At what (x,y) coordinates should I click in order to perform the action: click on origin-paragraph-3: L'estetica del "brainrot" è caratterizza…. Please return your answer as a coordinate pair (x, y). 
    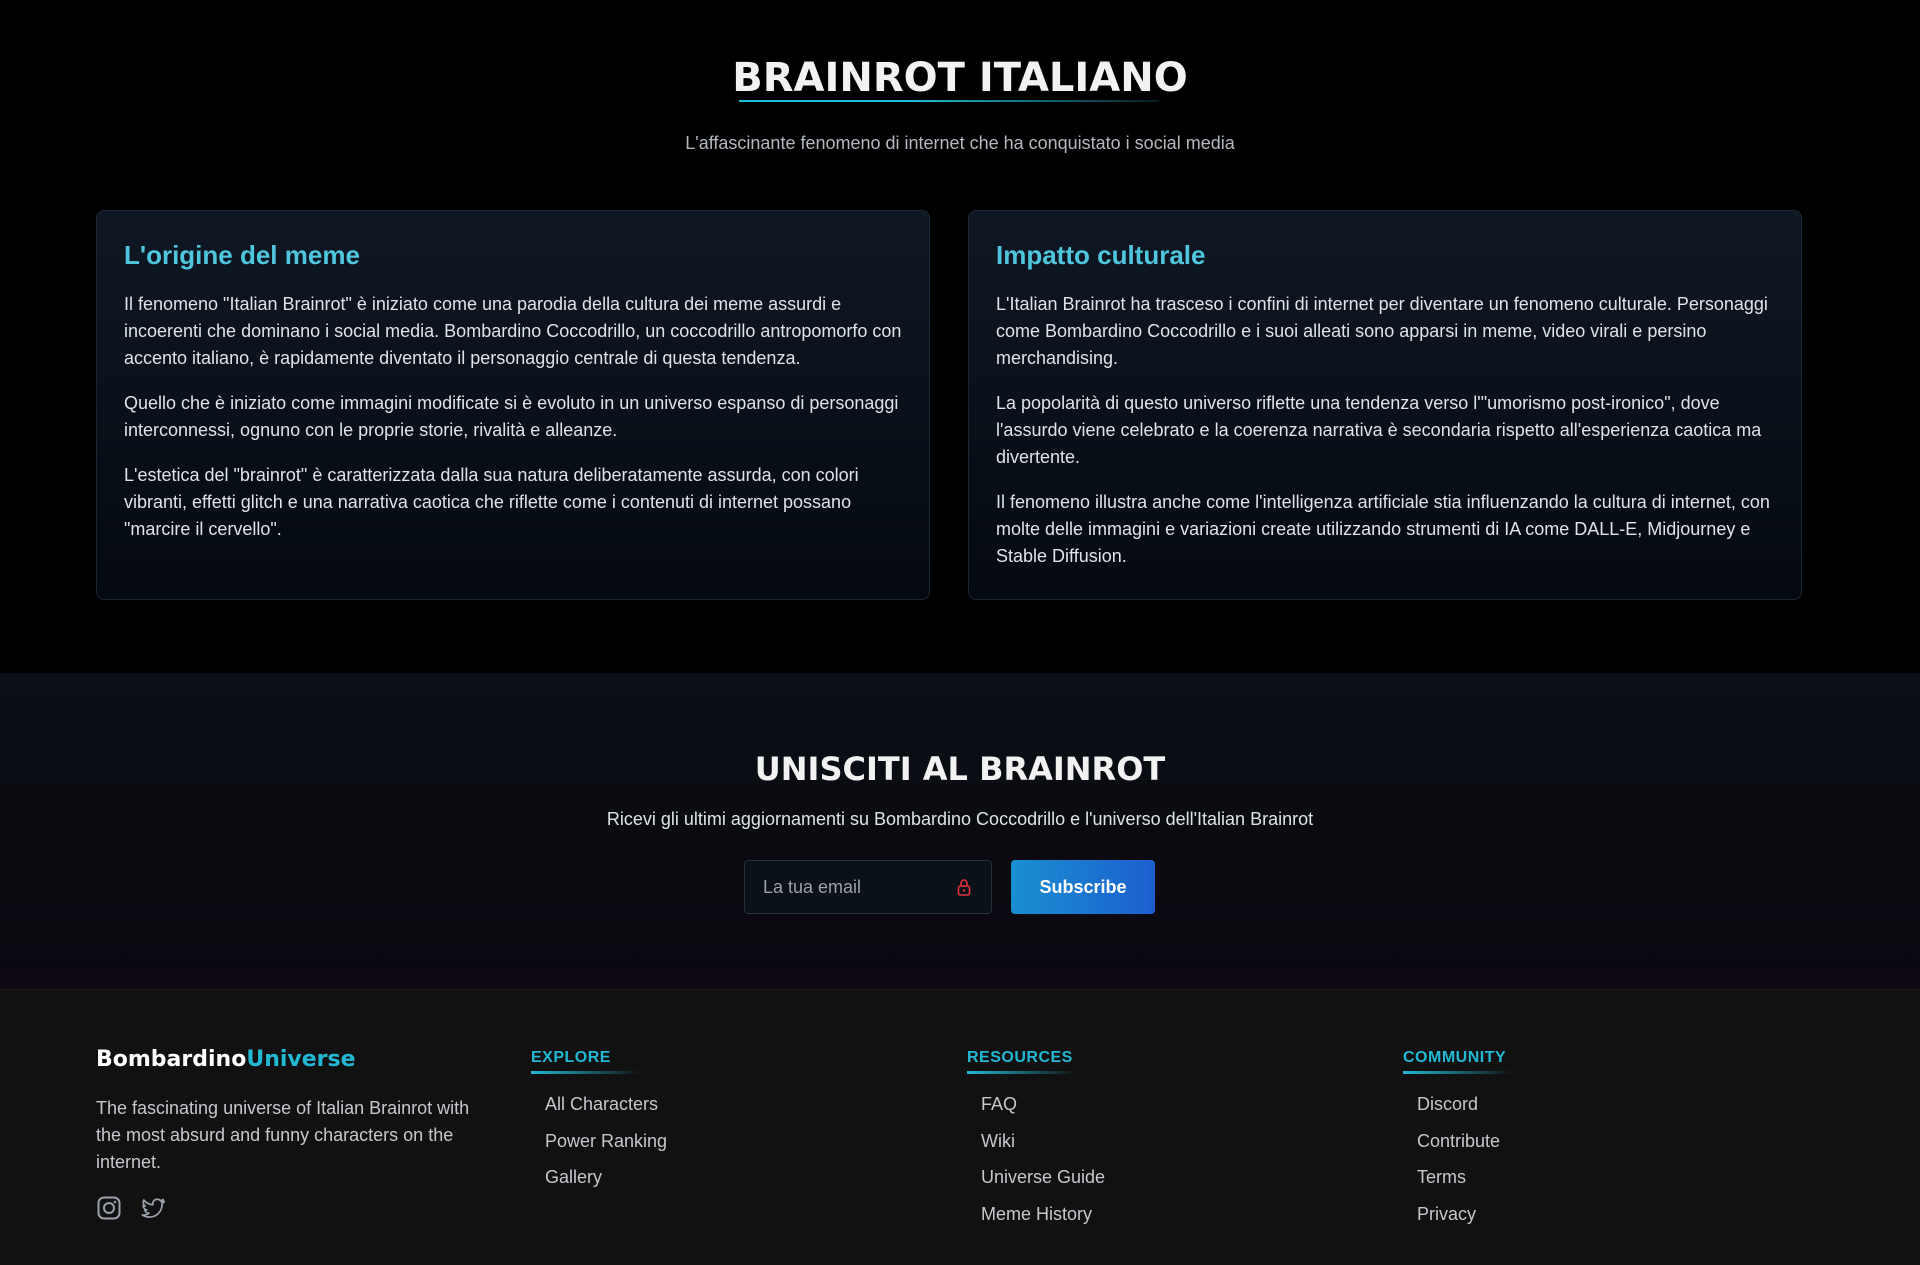
    Looking at the image, I should click on (491, 502).